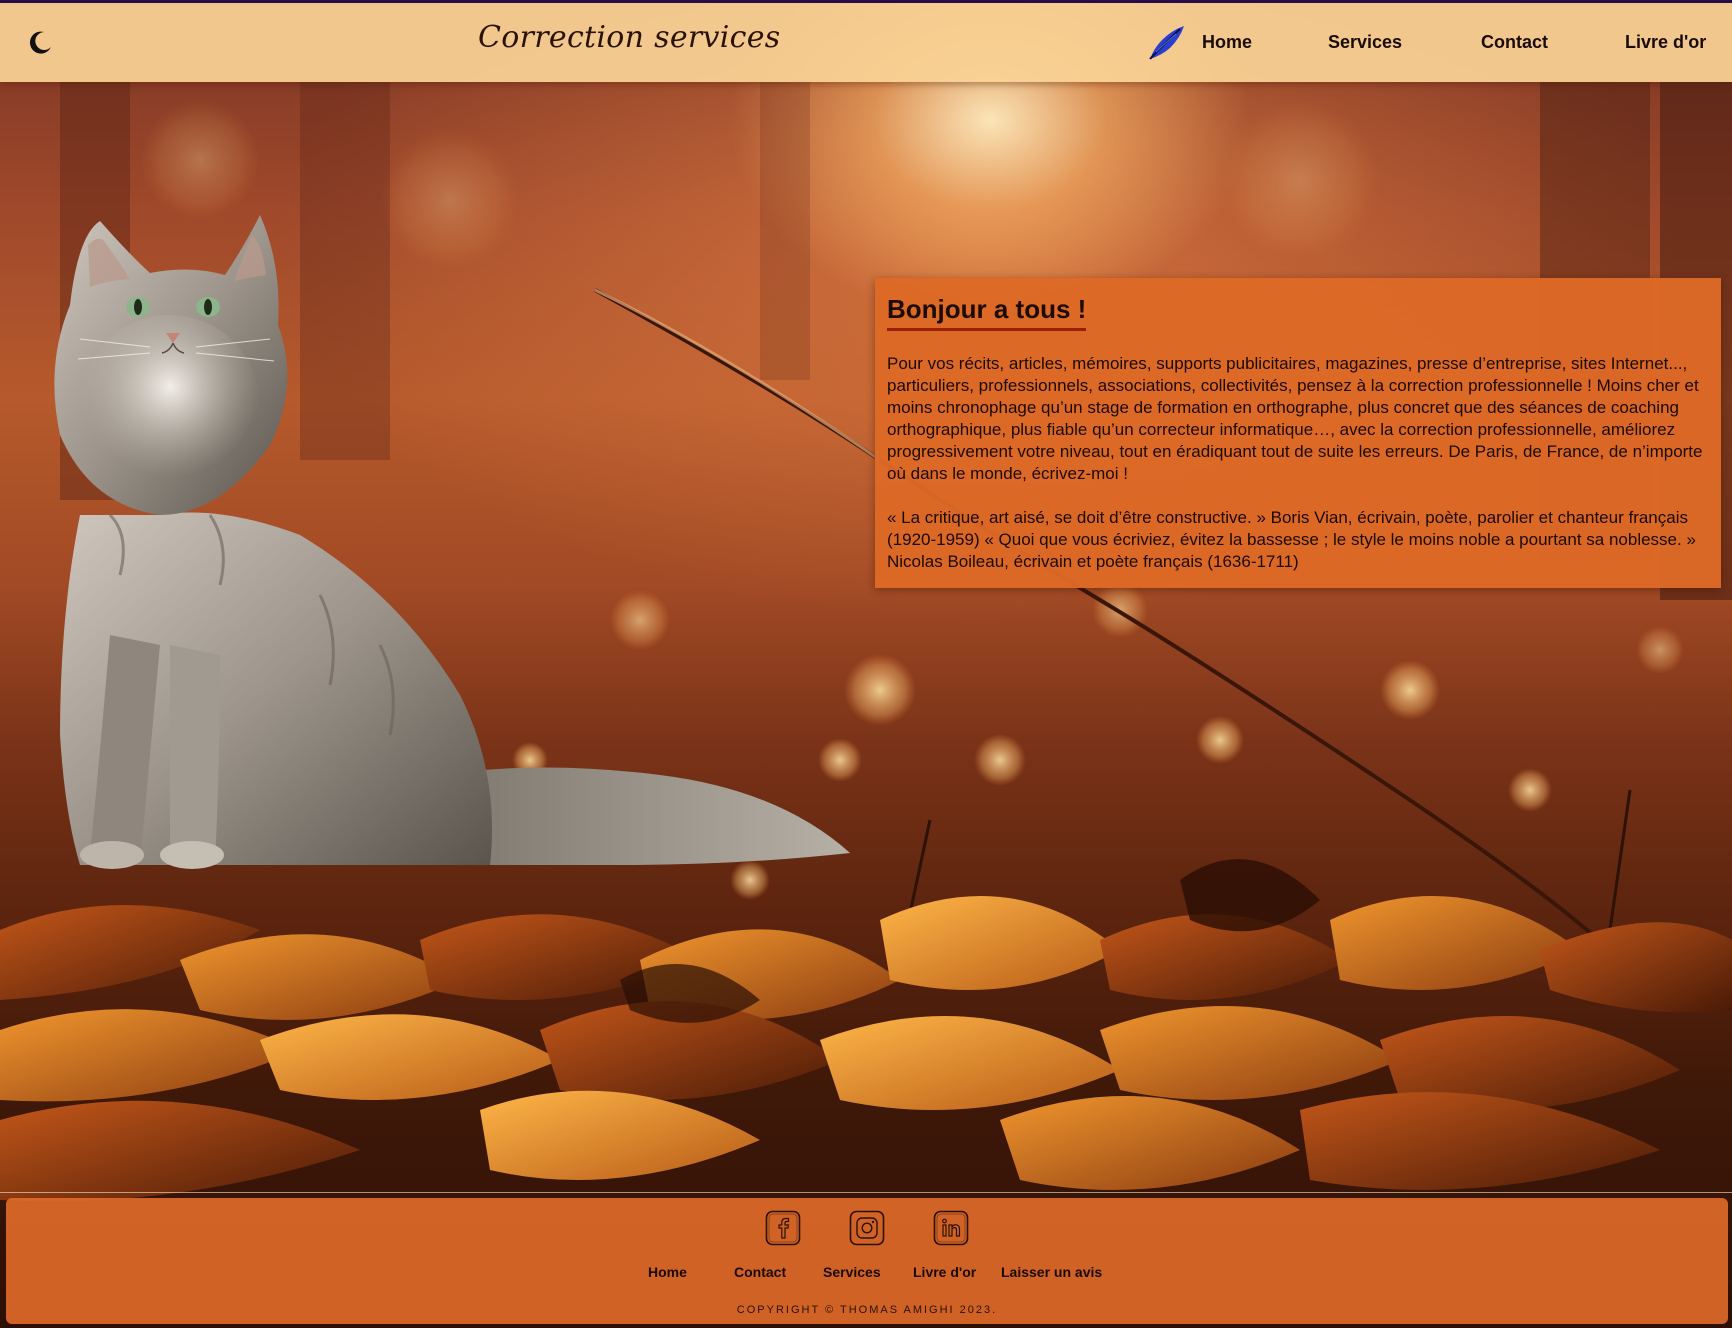 This screenshot has height=1328, width=1732. Describe the element at coordinates (1365, 42) in the screenshot. I see `nav-services: Services` at that location.